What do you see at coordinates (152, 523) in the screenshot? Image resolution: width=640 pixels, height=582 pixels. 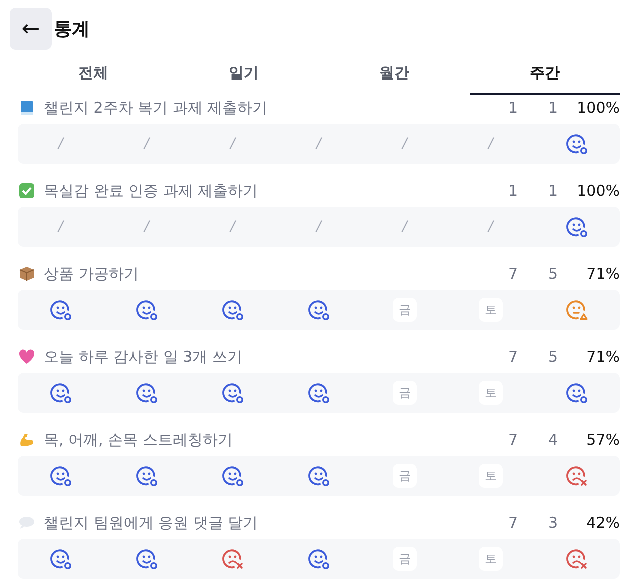 I see `task-title: 챌린지 팀원에게 응원 댓글 달기` at bounding box center [152, 523].